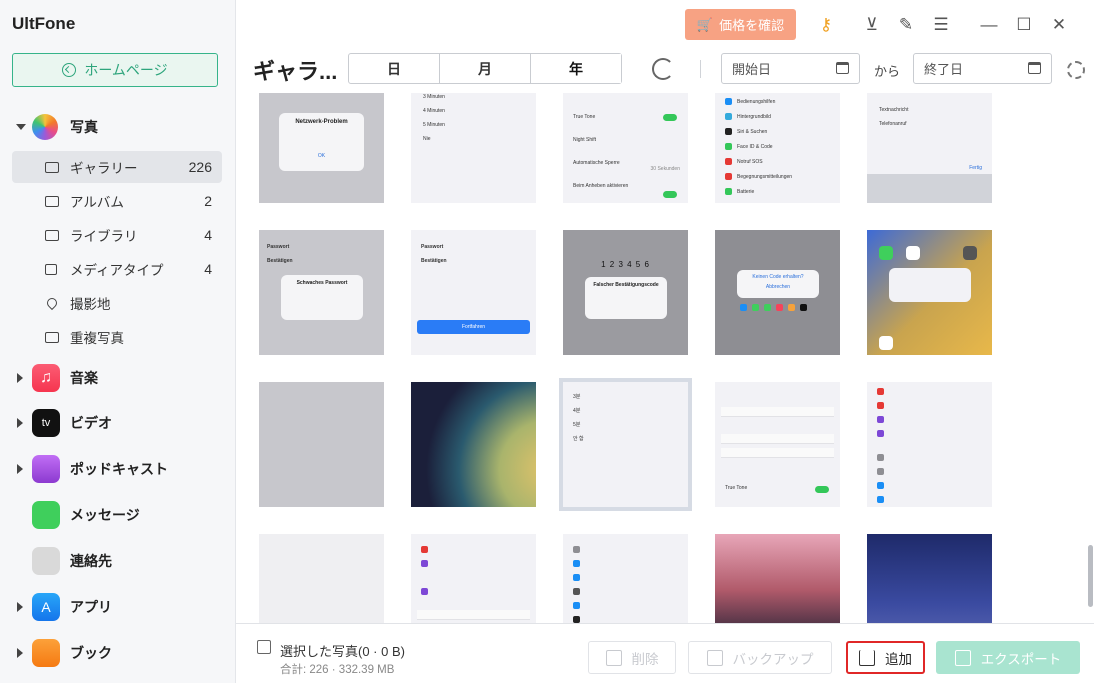  I want to click on start-date-field: 開始日, so click(790, 68).